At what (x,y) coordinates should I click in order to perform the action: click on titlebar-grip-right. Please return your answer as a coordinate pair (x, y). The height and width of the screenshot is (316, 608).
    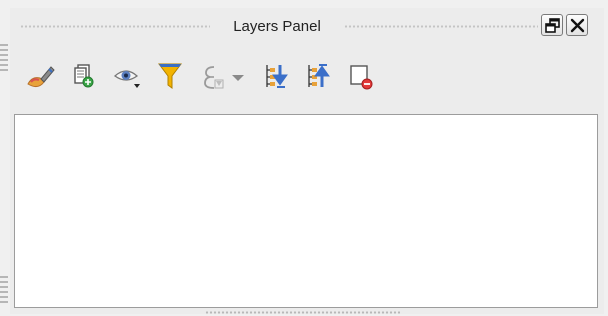
    Looking at the image, I should click on (441, 26).